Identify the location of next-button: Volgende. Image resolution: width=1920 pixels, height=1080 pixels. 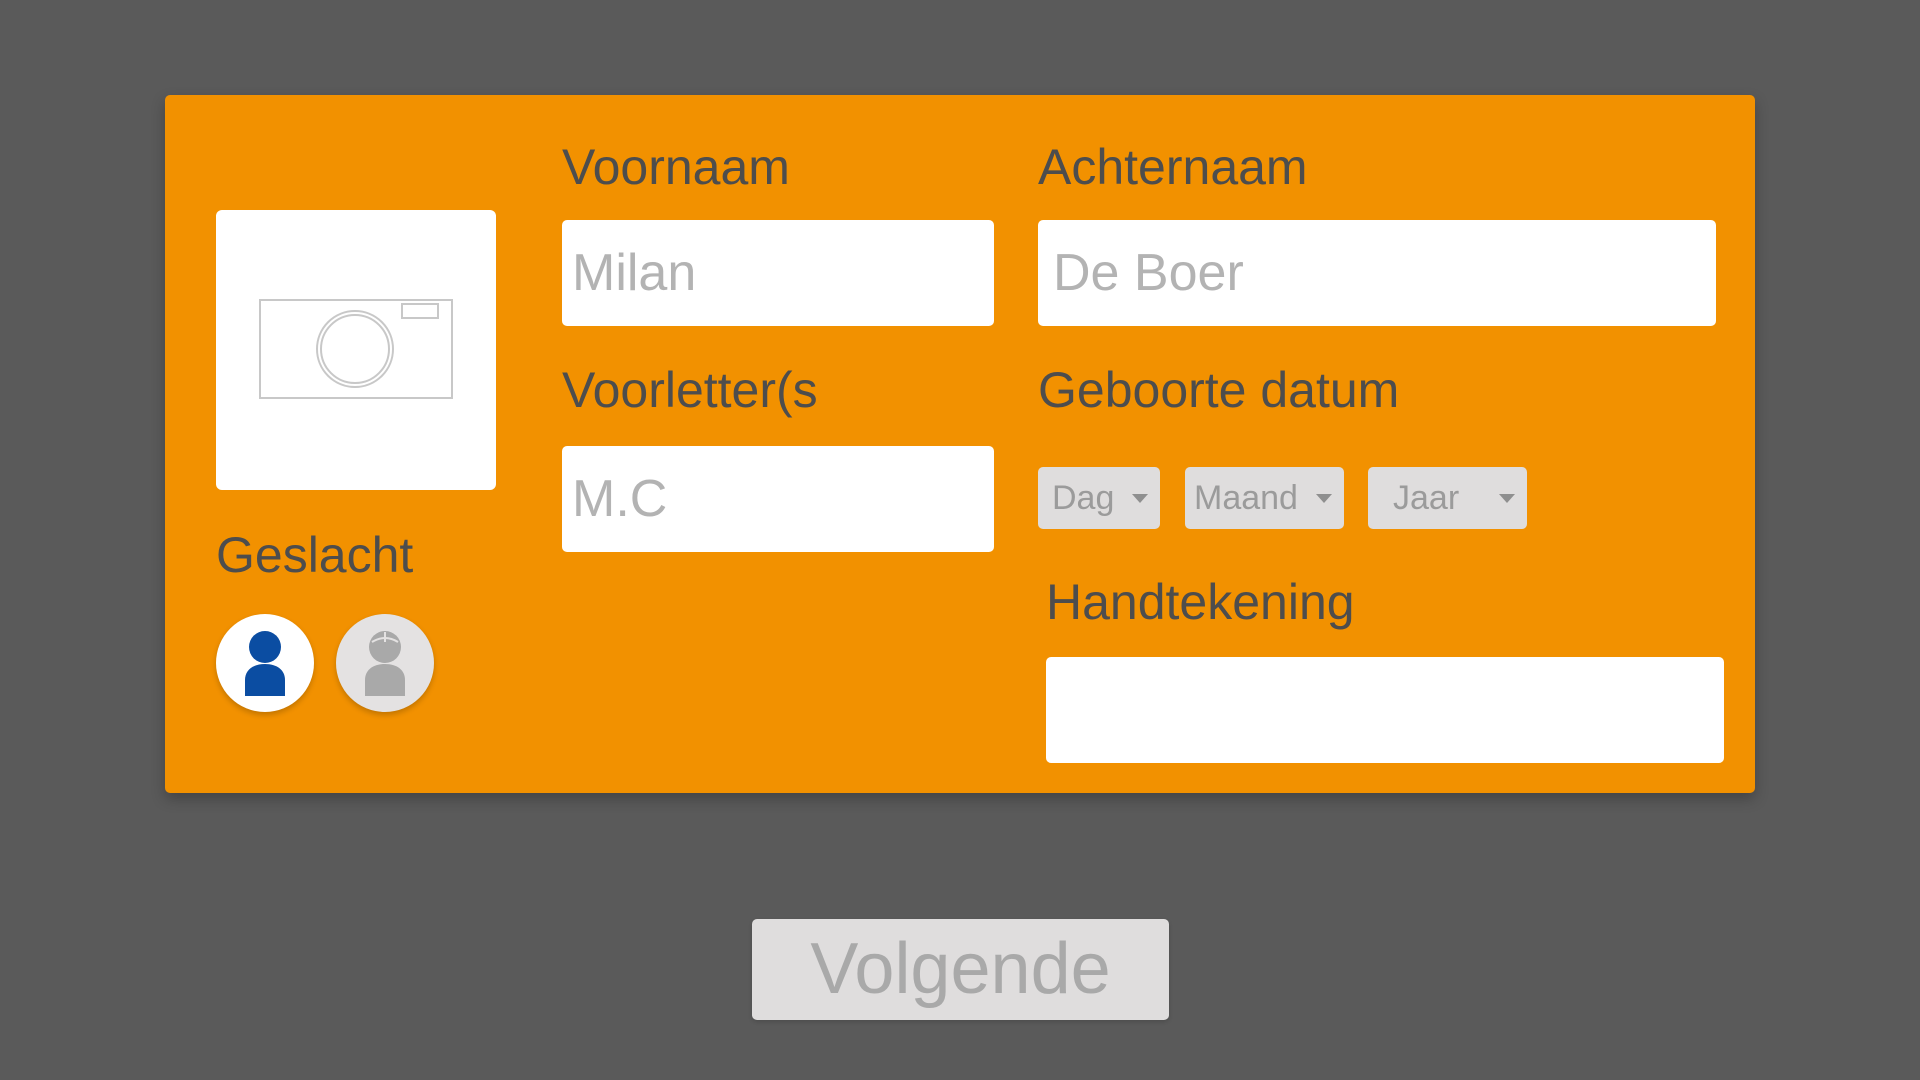
(960, 969).